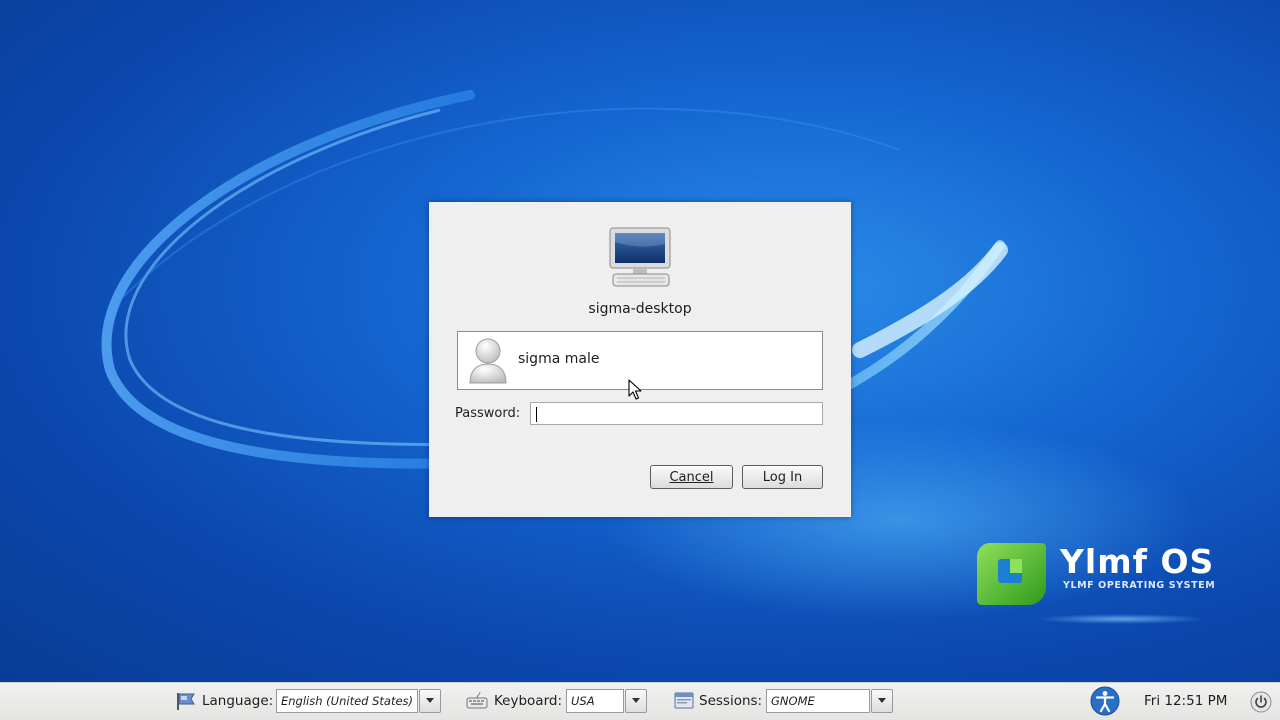 The width and height of the screenshot is (1280, 720). I want to click on sessions-label: Sessions:, so click(731, 701).